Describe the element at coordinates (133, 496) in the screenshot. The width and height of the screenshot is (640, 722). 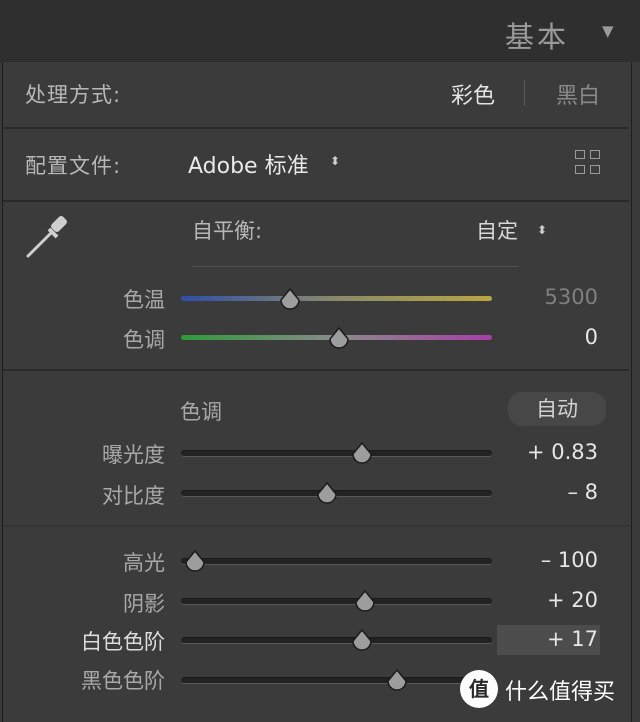
I see `contrast-label: 对比度` at that location.